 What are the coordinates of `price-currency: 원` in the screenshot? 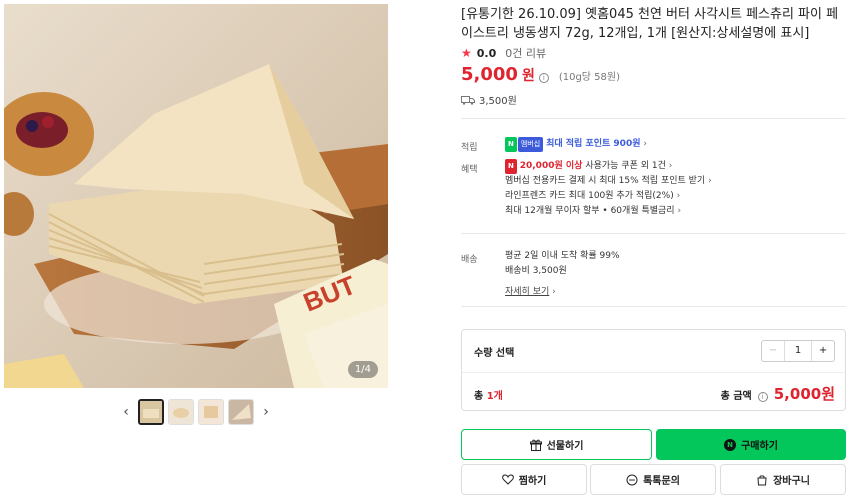 It's located at (528, 76).